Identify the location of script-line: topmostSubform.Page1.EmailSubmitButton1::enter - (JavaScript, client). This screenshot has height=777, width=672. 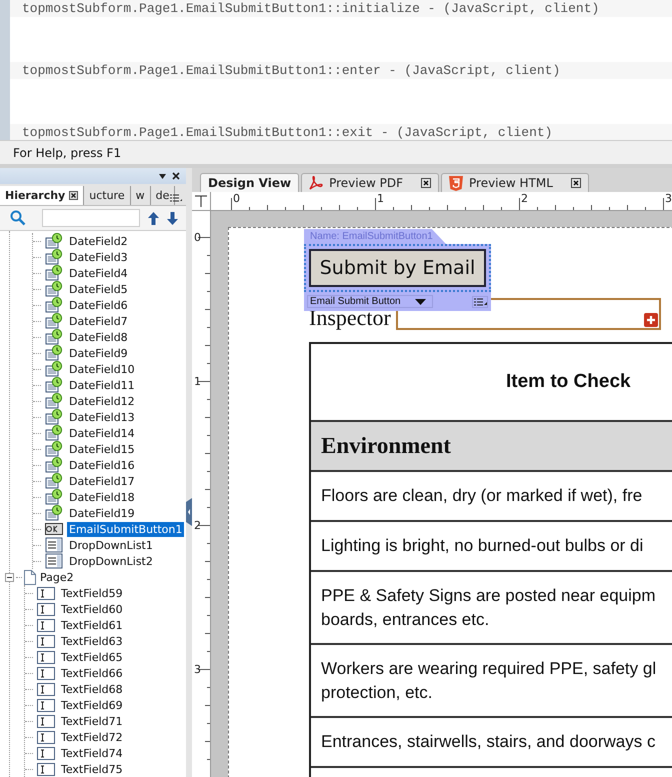
(291, 70).